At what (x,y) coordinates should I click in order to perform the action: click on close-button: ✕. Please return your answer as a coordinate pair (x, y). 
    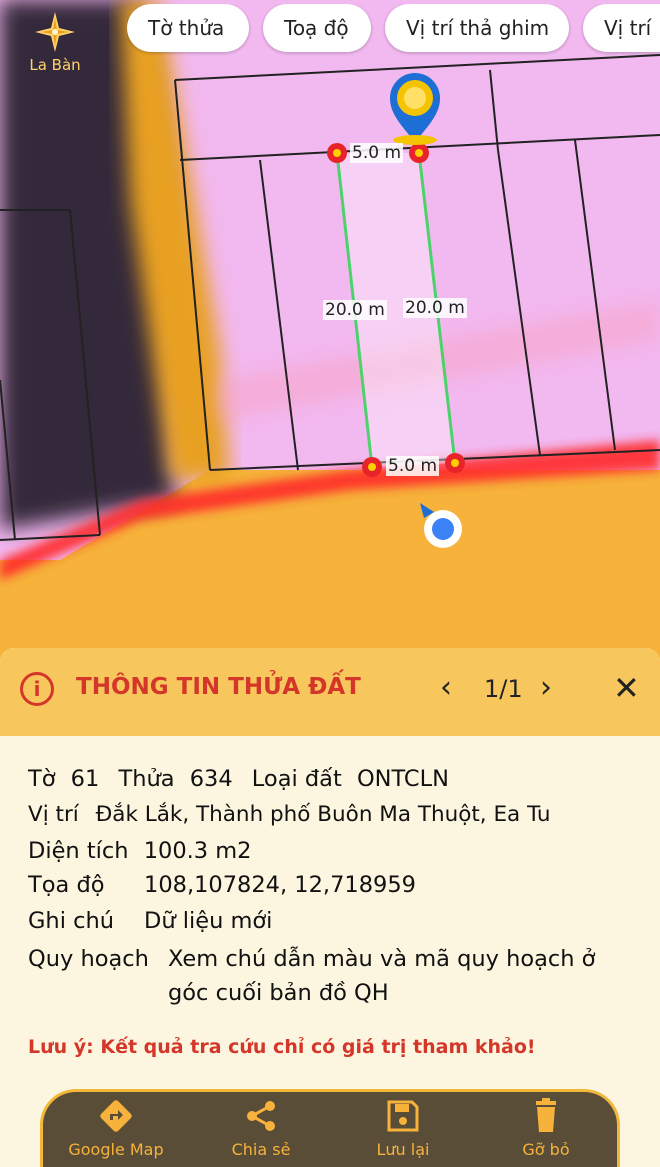
    Looking at the image, I should click on (626, 688).